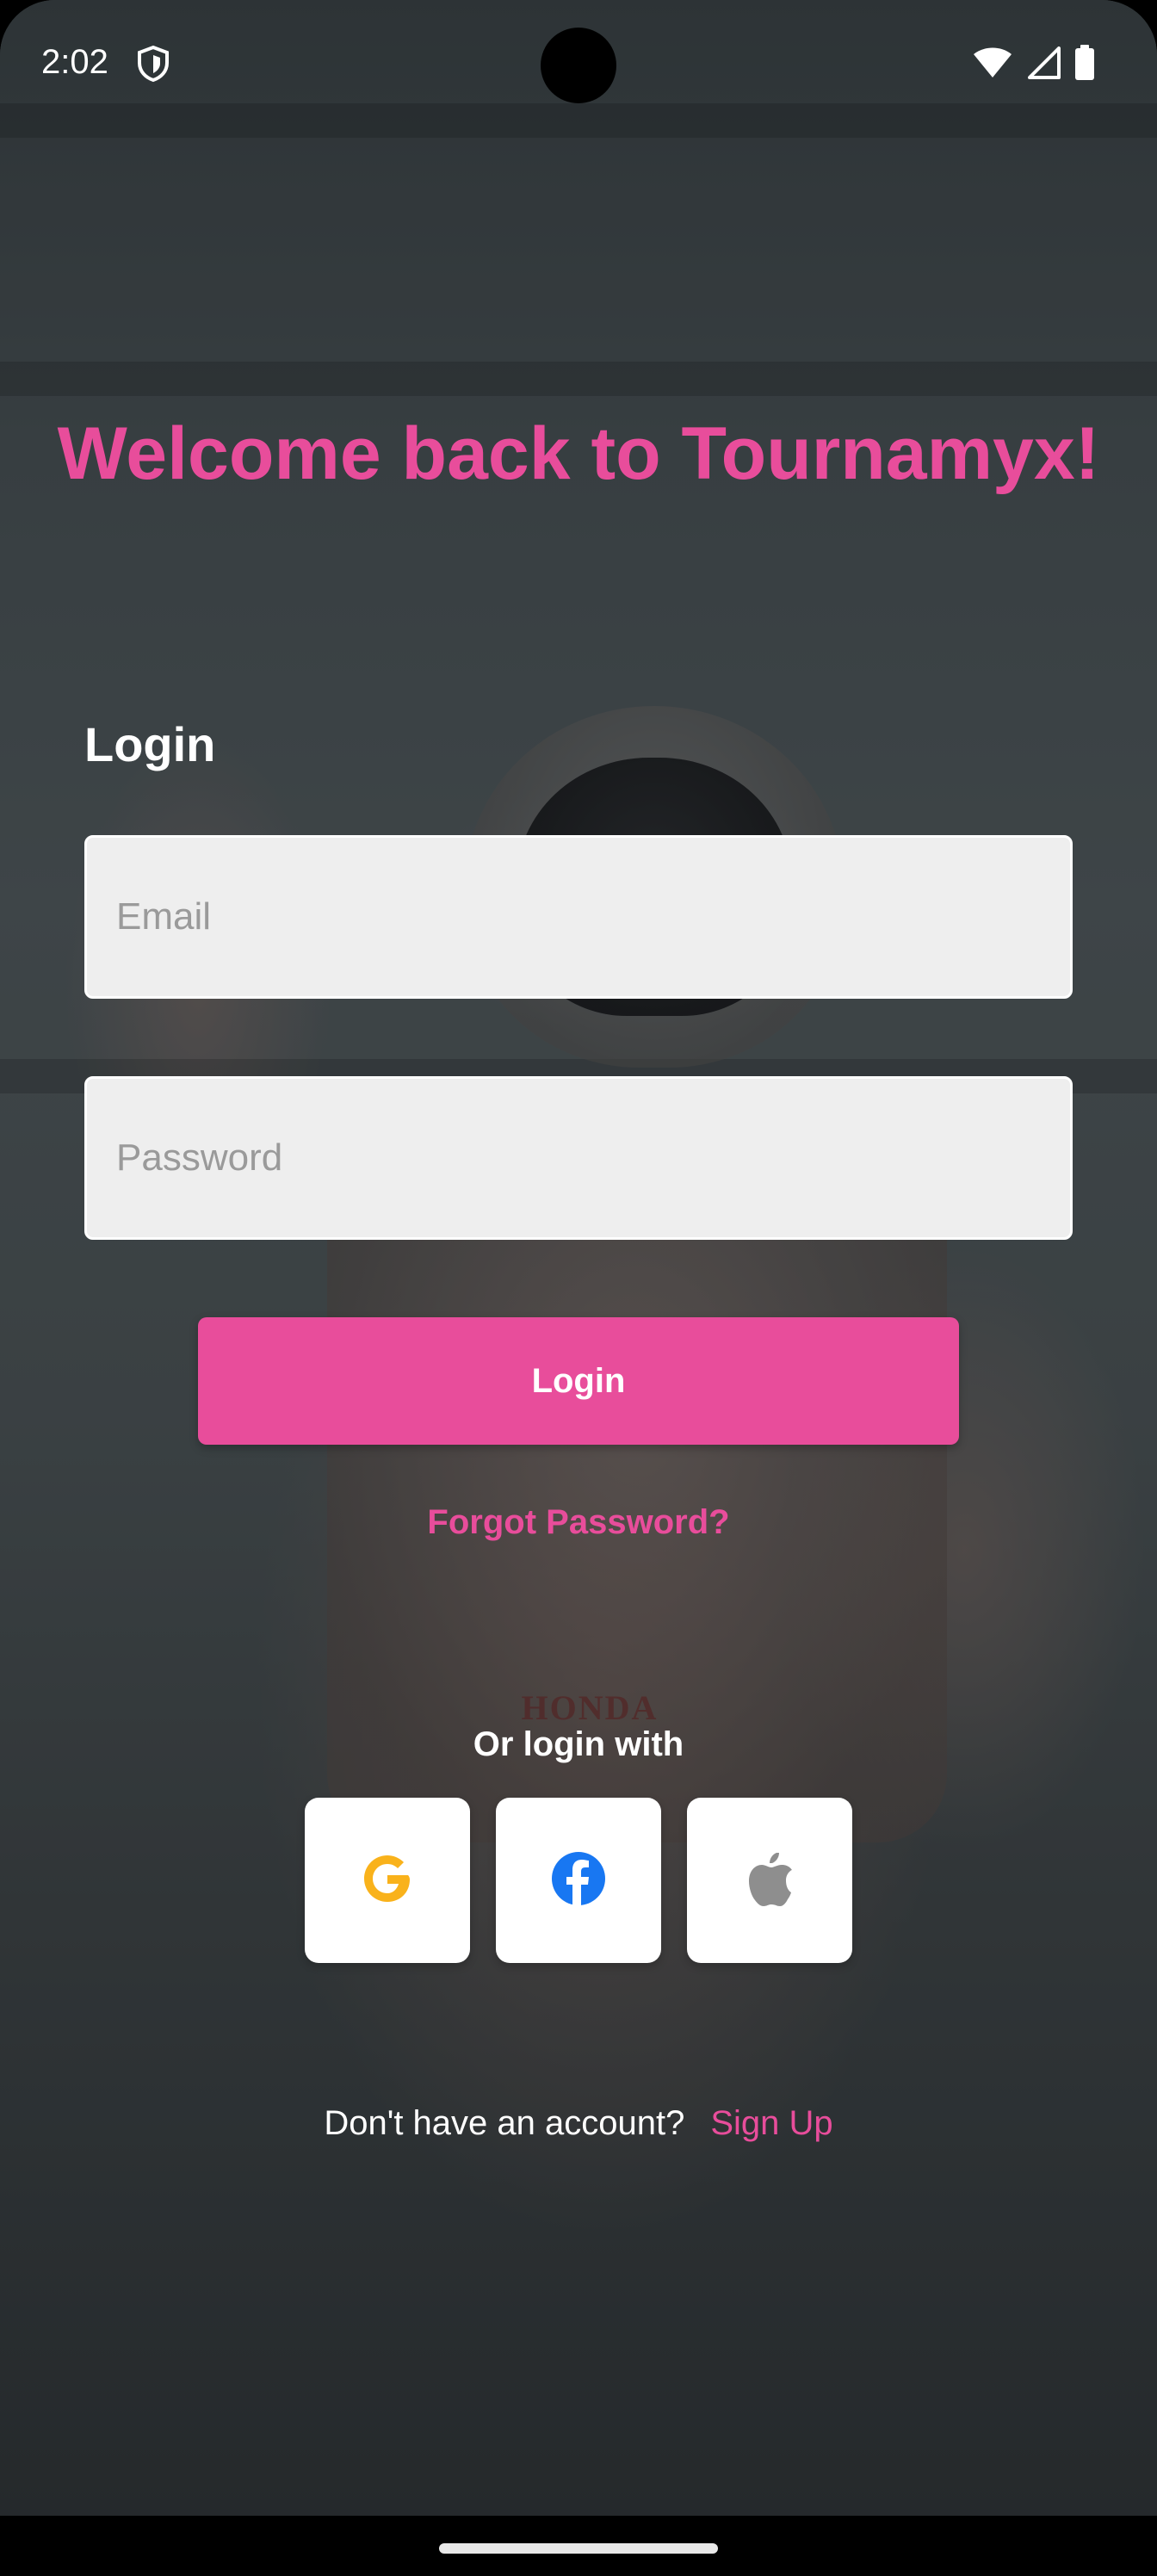 The image size is (1157, 2576). I want to click on vpn-shield-icon, so click(153, 64).